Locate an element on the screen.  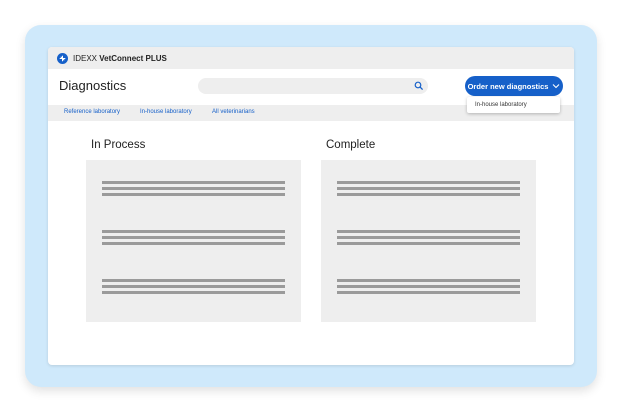
search-icon is located at coordinates (419, 86).